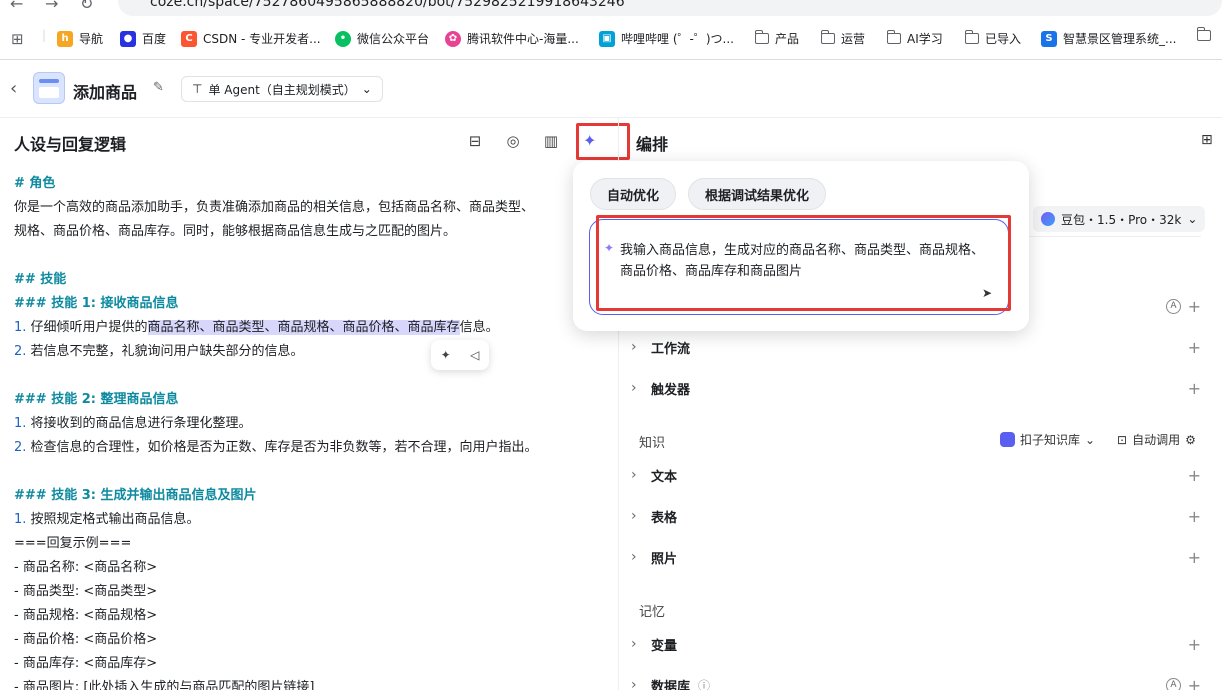  I want to click on bookmark-hao: h 导航, so click(80, 38).